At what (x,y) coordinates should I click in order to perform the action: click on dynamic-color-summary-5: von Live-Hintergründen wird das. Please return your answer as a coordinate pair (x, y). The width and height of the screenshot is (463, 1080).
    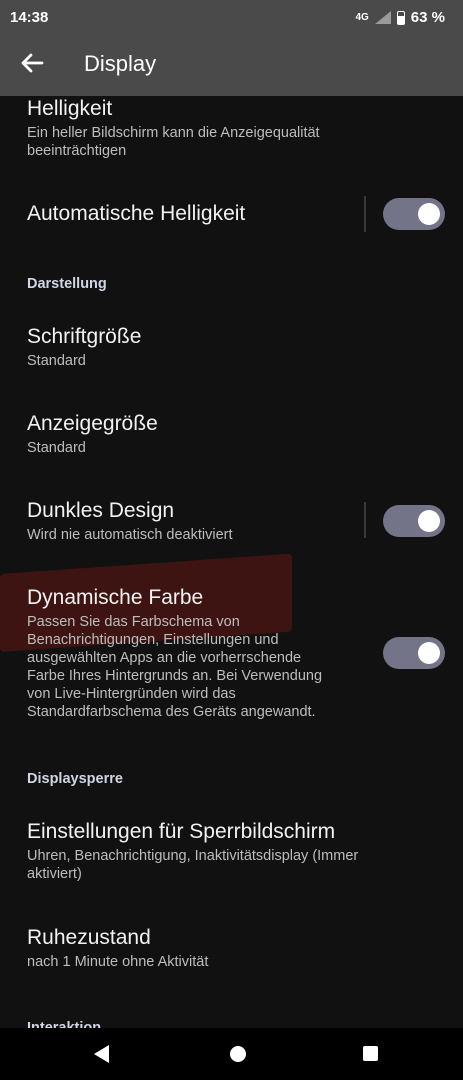
    Looking at the image, I should click on (131, 694).